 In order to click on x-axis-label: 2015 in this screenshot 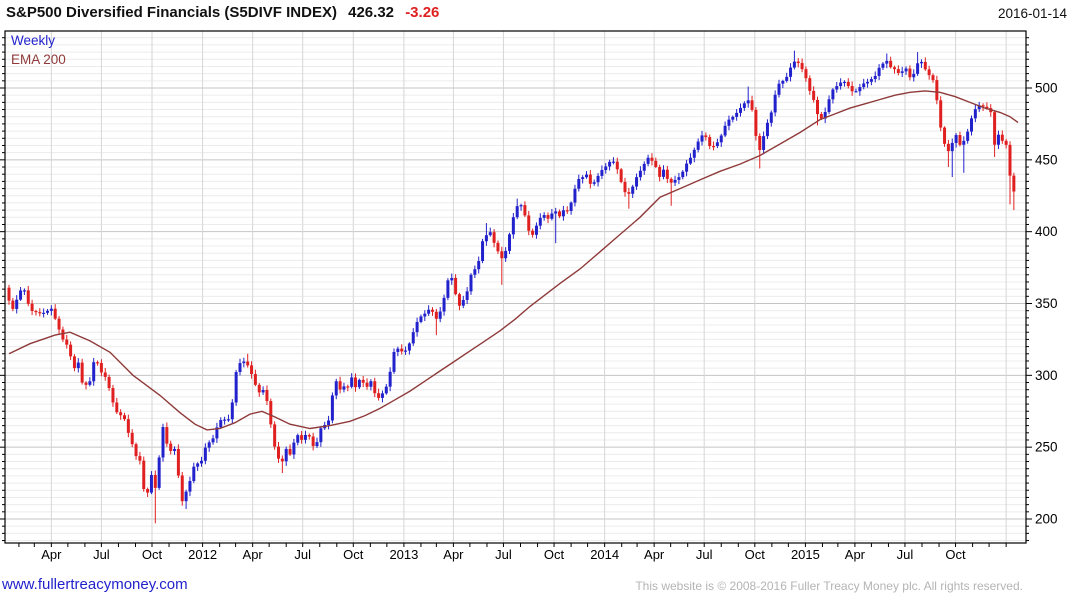, I will do `click(805, 554)`.